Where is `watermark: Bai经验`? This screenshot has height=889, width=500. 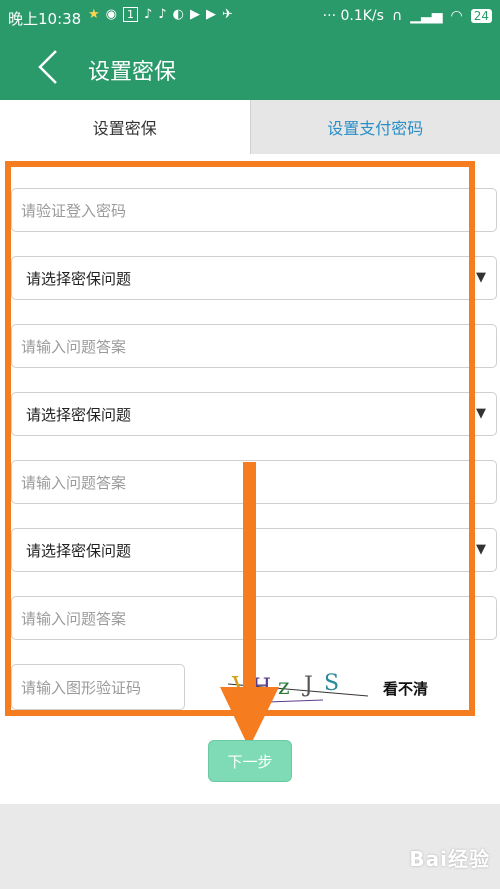
watermark: Bai经验 is located at coordinates (449, 859).